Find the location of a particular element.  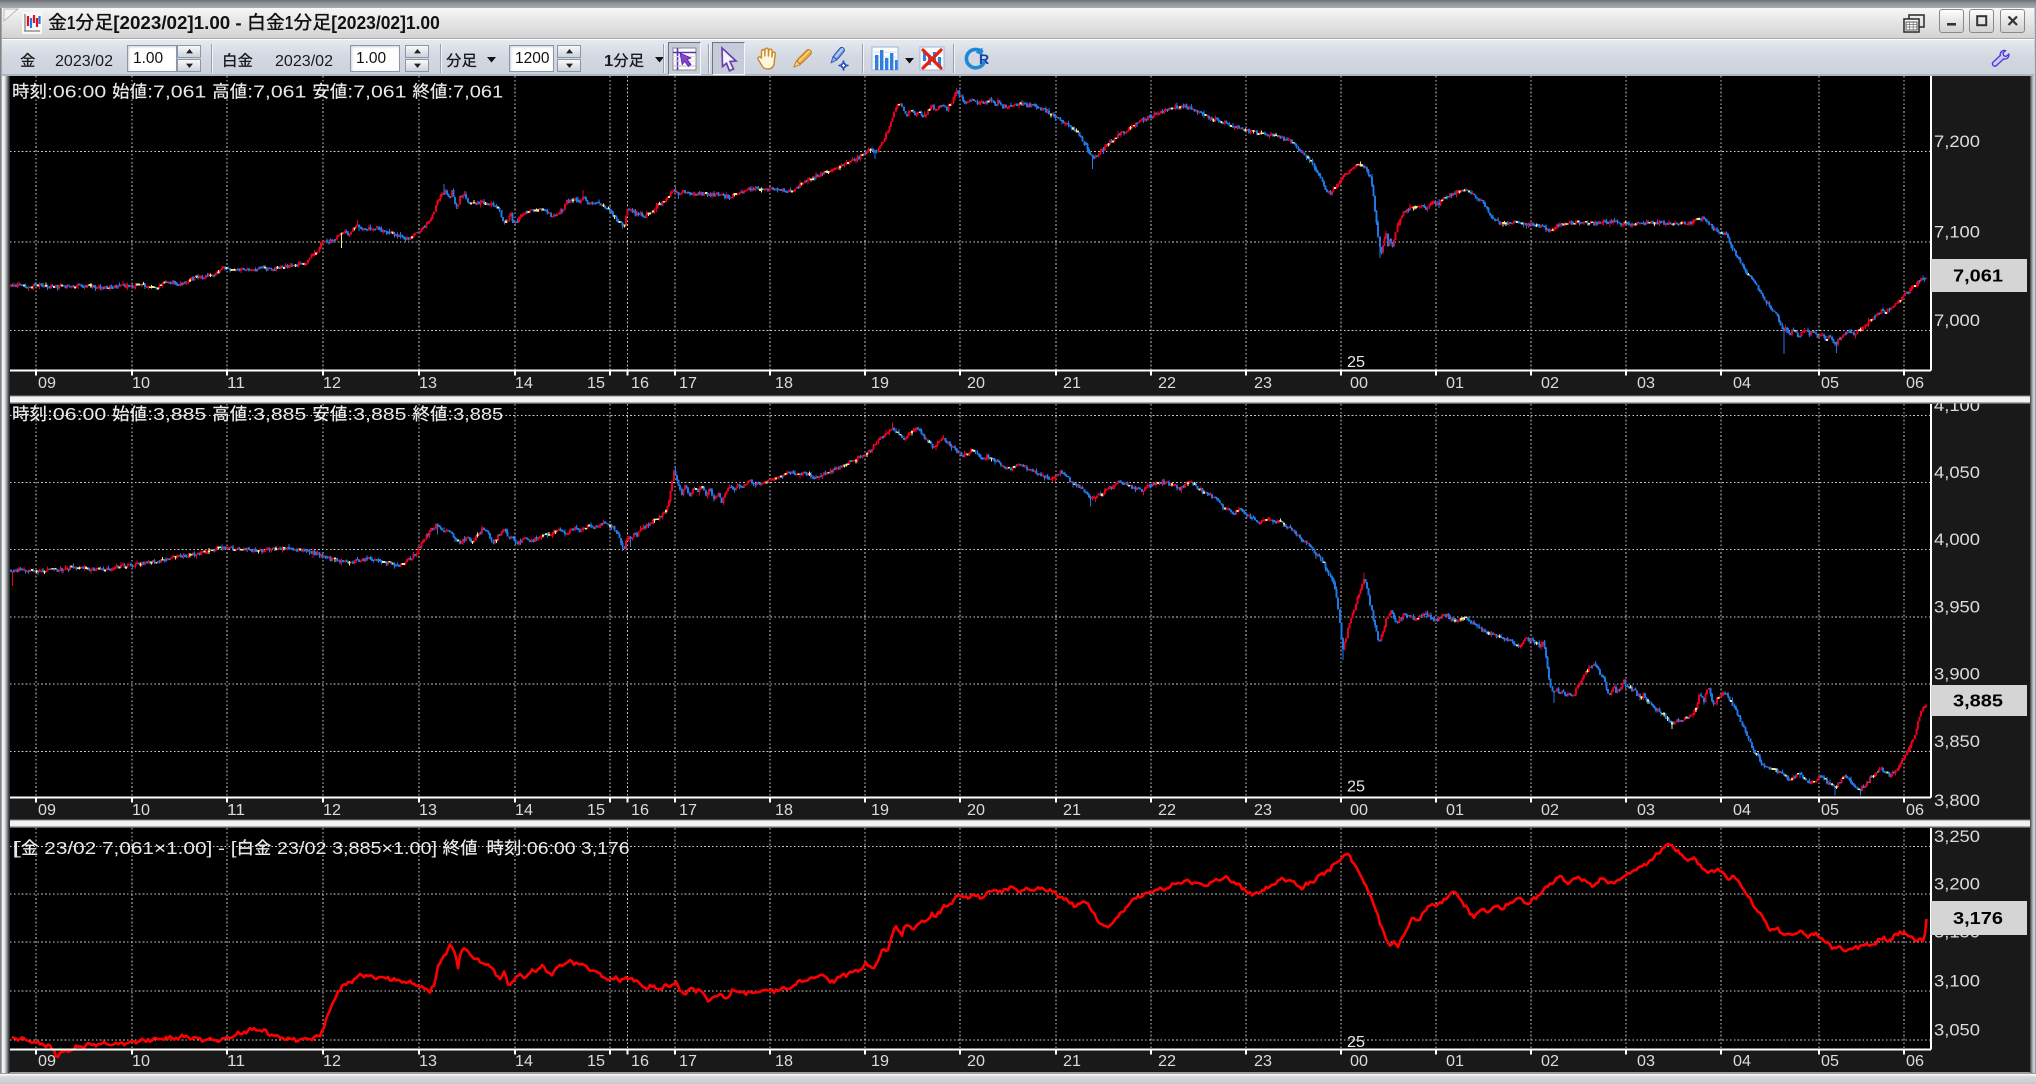

svg-text: 3,250 is located at coordinates (1957, 837).